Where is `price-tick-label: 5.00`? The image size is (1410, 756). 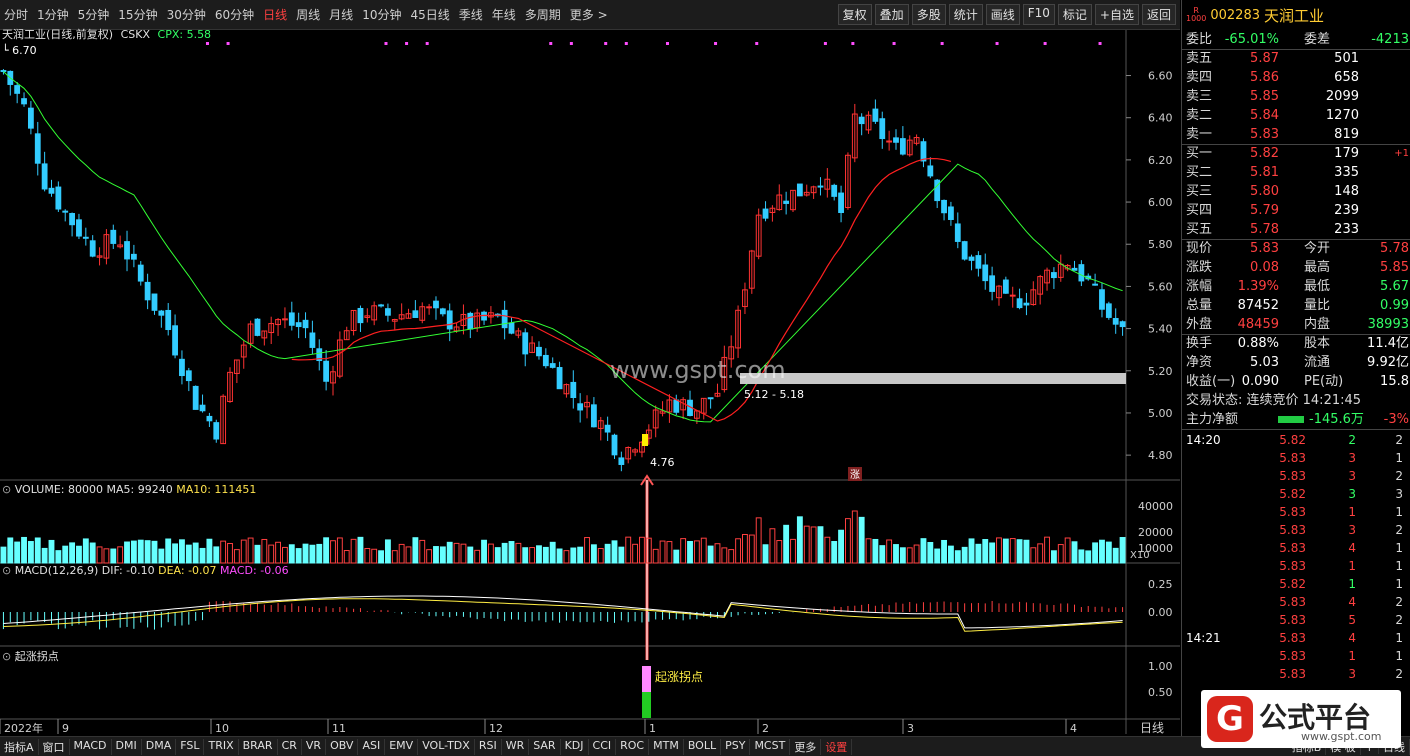
price-tick-label: 5.00 is located at coordinates (1160, 413).